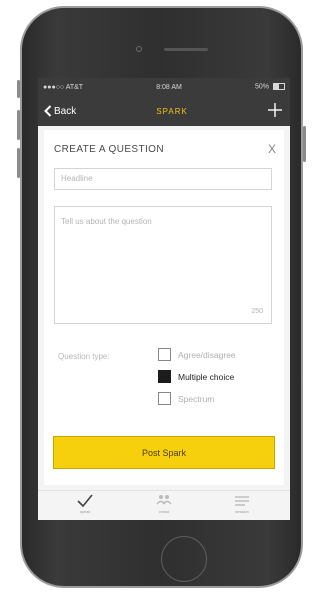 Image resolution: width=321 pixels, height=594 pixels. I want to click on checkbox-spectrum, so click(164, 398).